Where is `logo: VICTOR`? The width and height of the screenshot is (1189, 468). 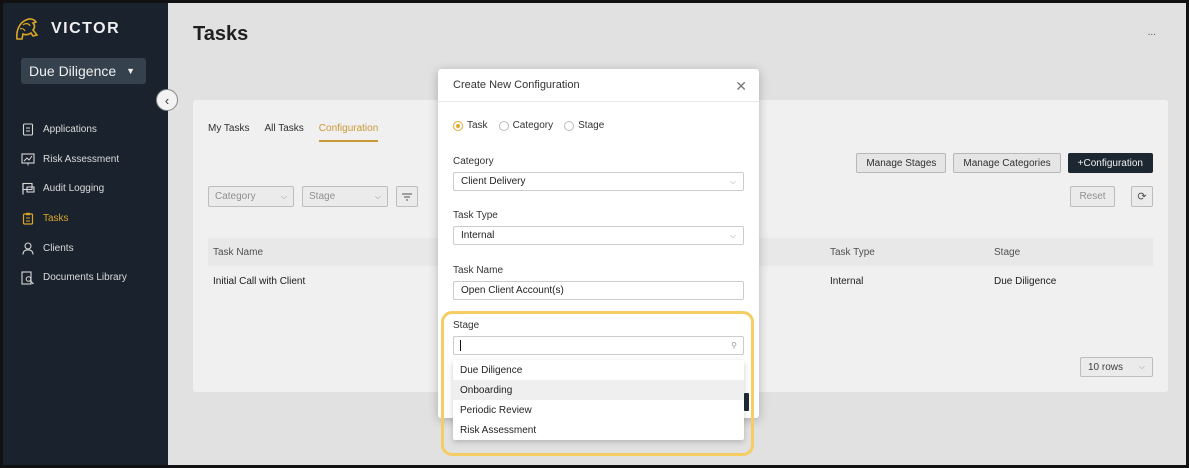 logo: VICTOR is located at coordinates (66, 29).